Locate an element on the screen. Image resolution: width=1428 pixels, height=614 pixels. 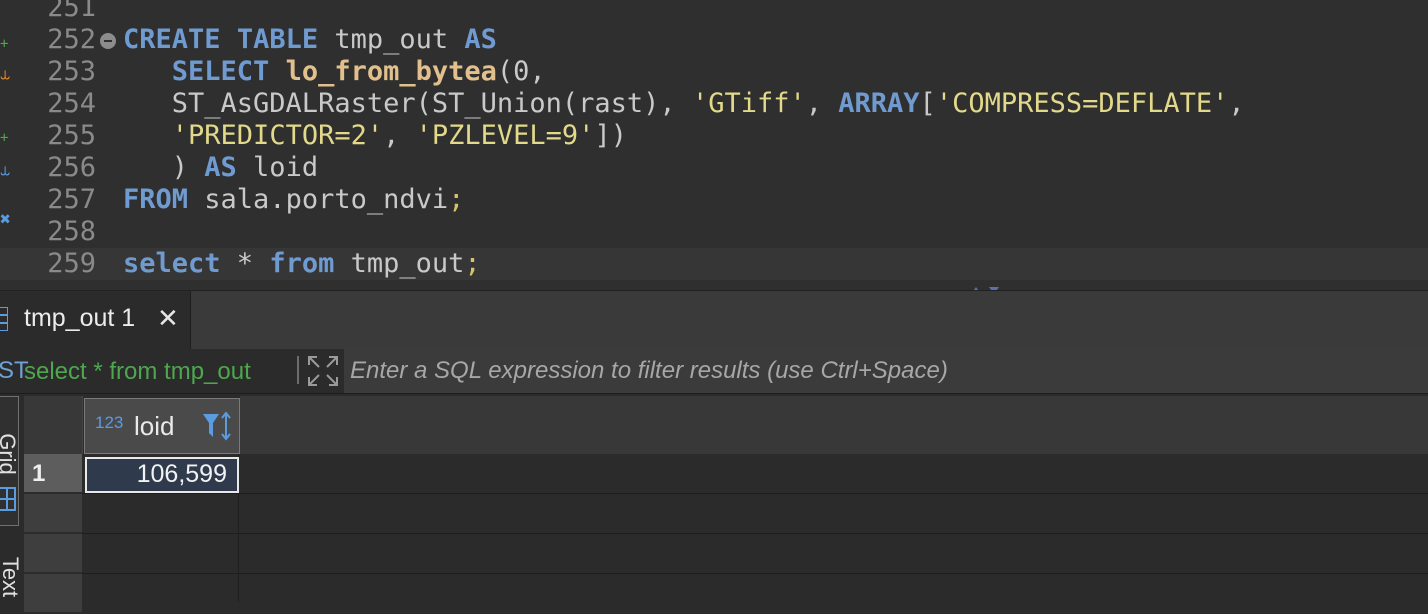
header-empty-area is located at coordinates (834, 425).